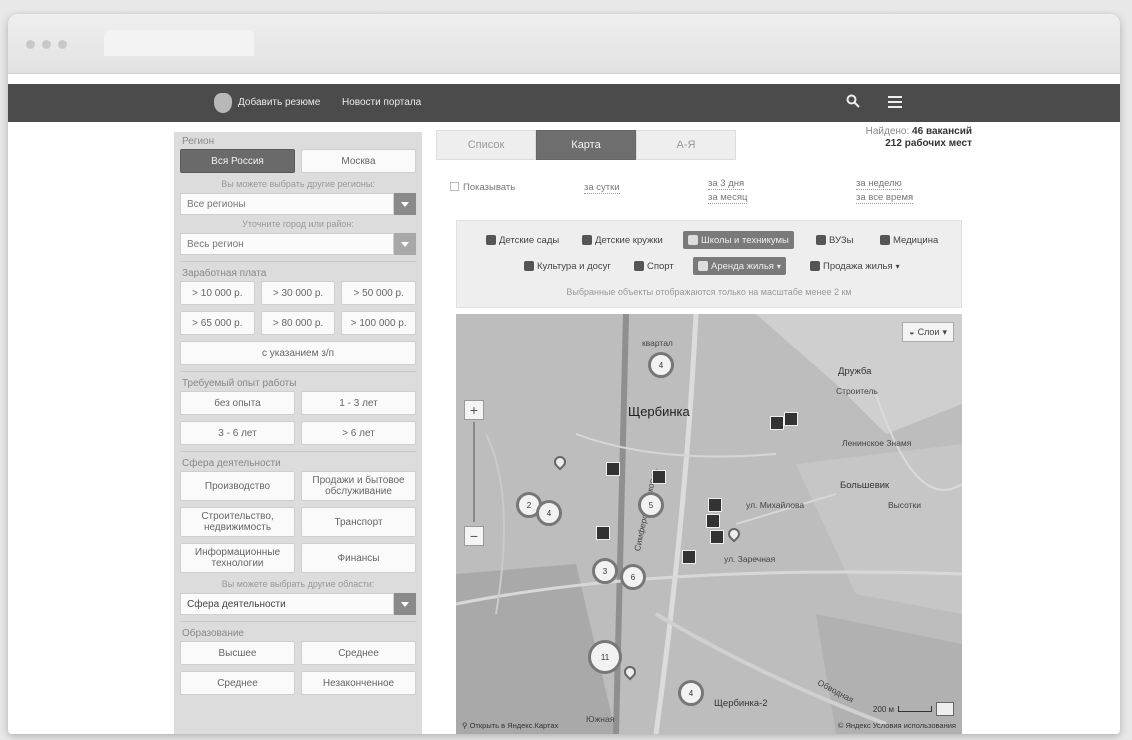  What do you see at coordinates (885, 198) in the screenshot?
I see `period-all: за все время` at bounding box center [885, 198].